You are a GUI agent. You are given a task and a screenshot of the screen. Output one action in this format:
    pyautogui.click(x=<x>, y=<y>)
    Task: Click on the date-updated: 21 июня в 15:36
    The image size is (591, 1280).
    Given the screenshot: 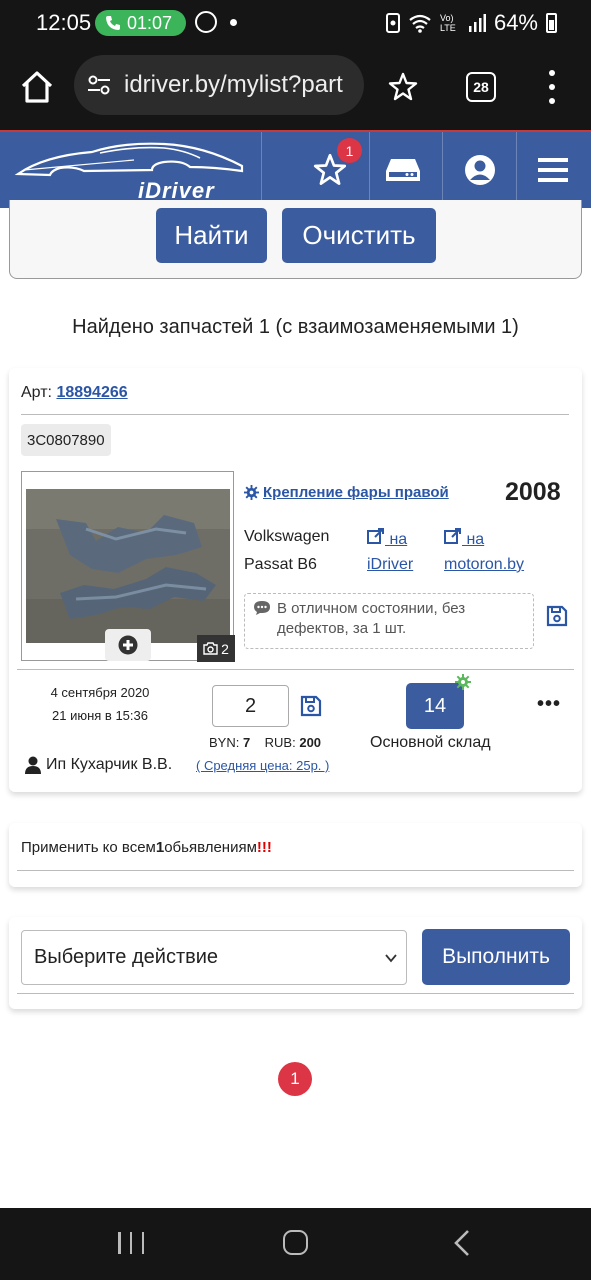 What is the action you would take?
    pyautogui.click(x=100, y=715)
    